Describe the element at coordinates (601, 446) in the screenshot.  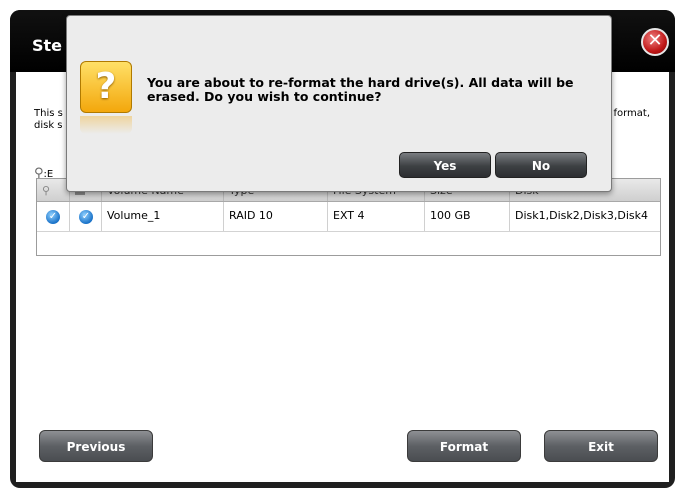
I see `exit-button: Exit` at that location.